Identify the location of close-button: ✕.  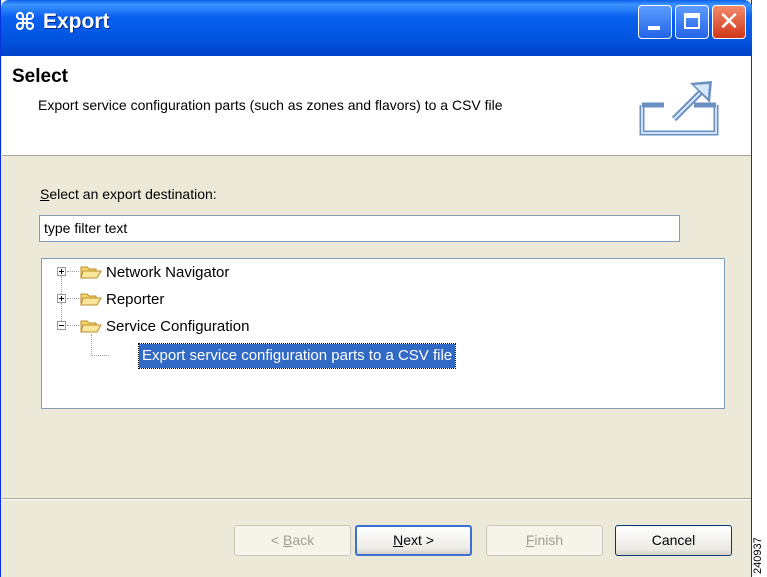
(729, 22).